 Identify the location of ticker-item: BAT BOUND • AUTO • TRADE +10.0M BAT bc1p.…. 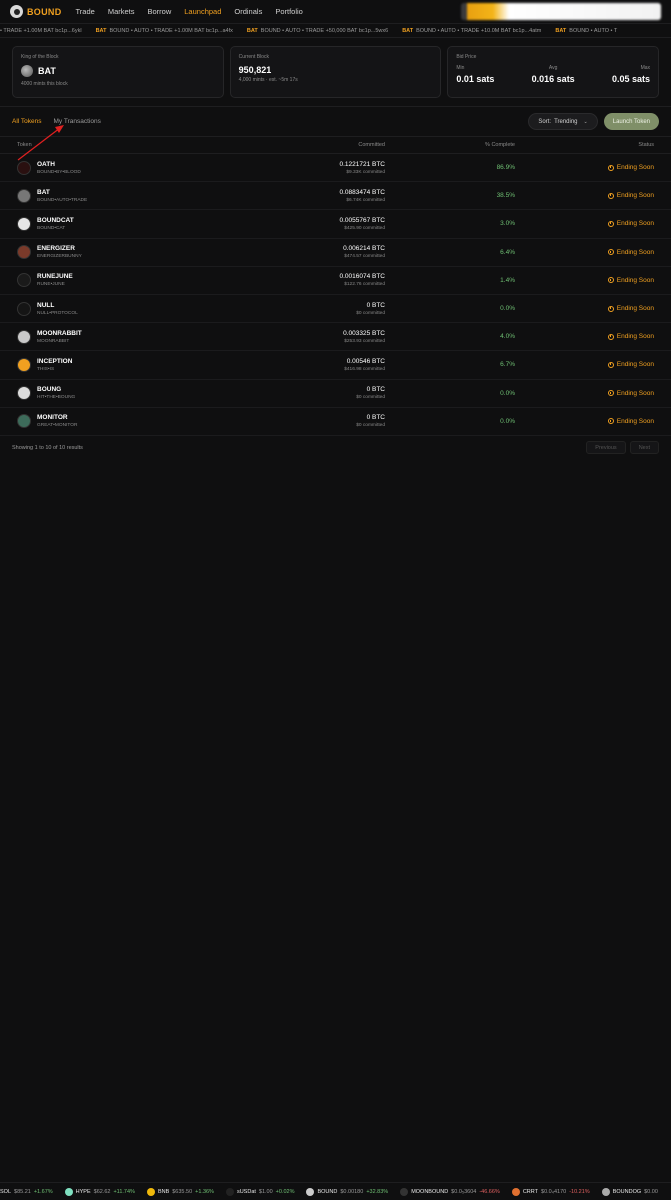
(471, 31).